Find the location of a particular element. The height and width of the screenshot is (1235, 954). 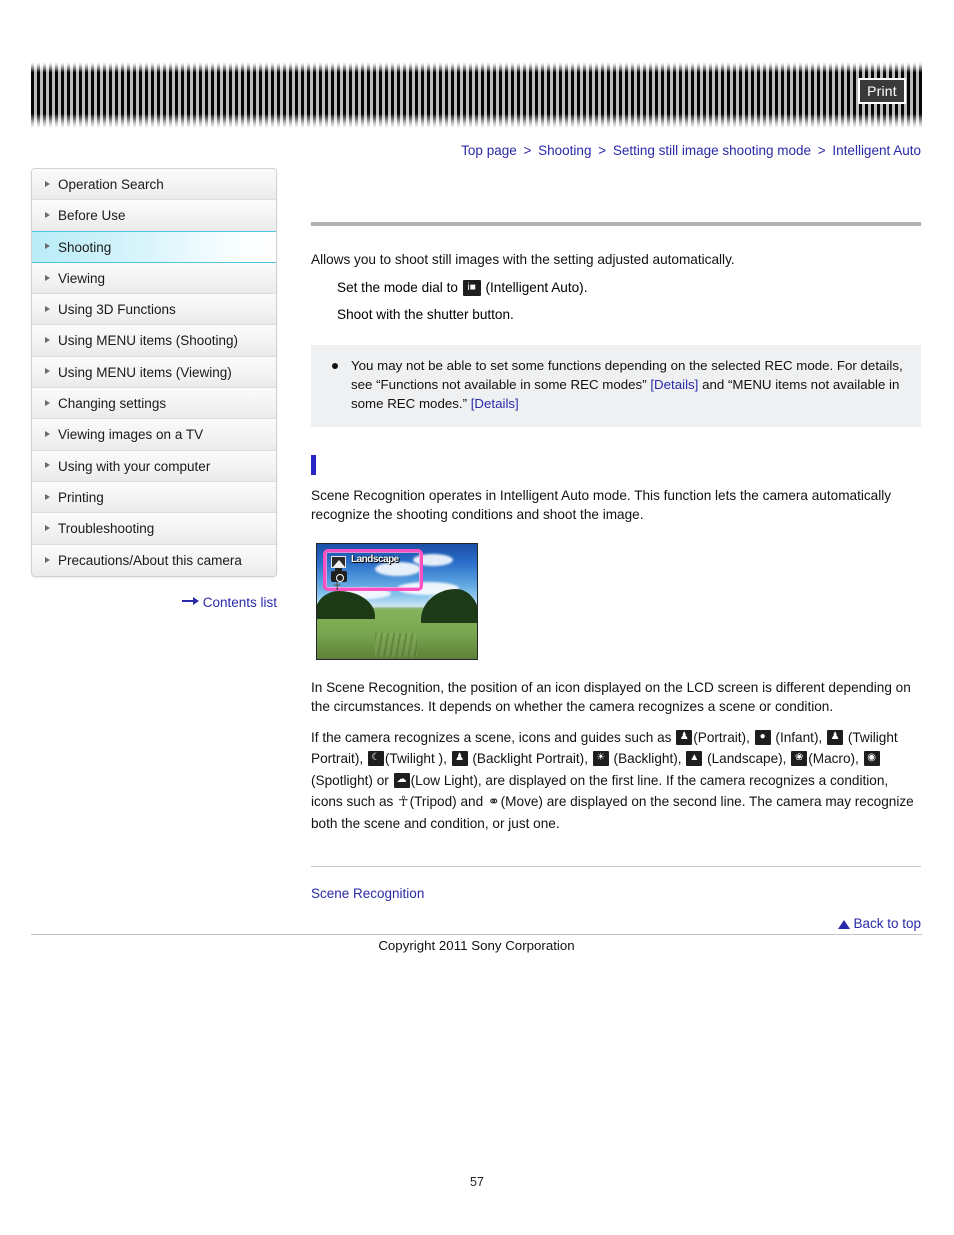

print-button: Print is located at coordinates (882, 91).